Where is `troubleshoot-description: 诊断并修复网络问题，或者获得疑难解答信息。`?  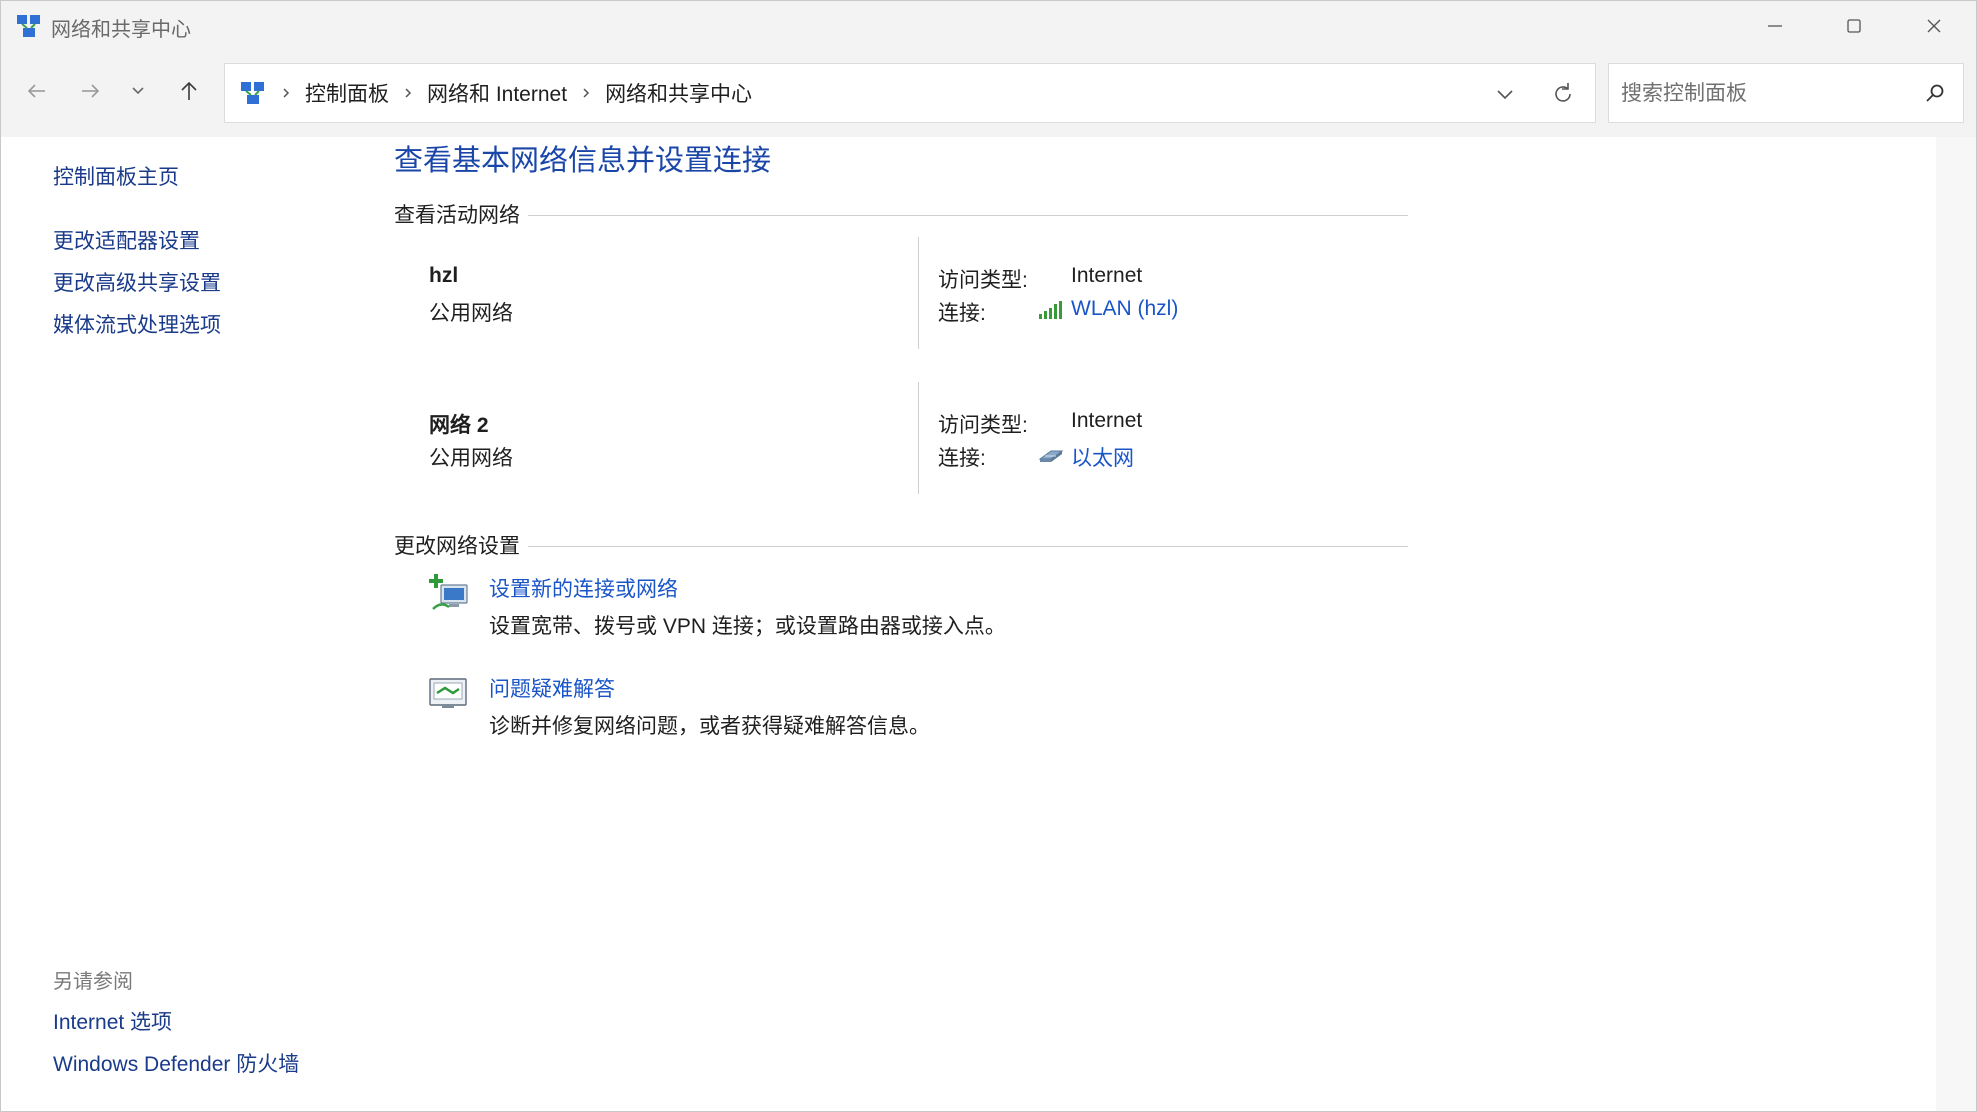
troubleshoot-description: 诊断并修复网络问题，或者获得疑难解答信息。 is located at coordinates (709, 726).